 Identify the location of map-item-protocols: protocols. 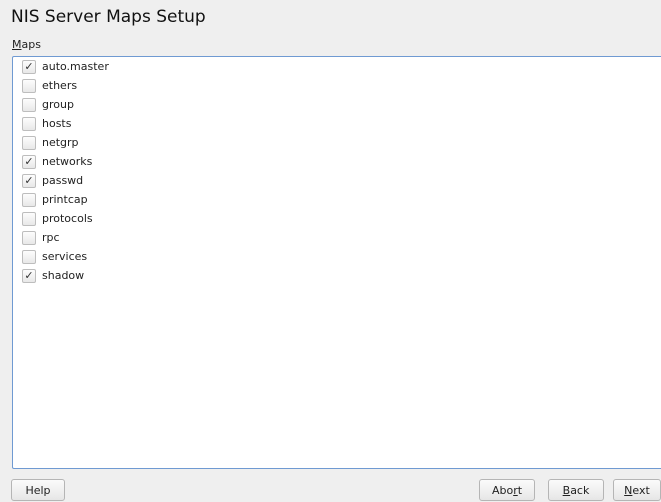
(57, 218).